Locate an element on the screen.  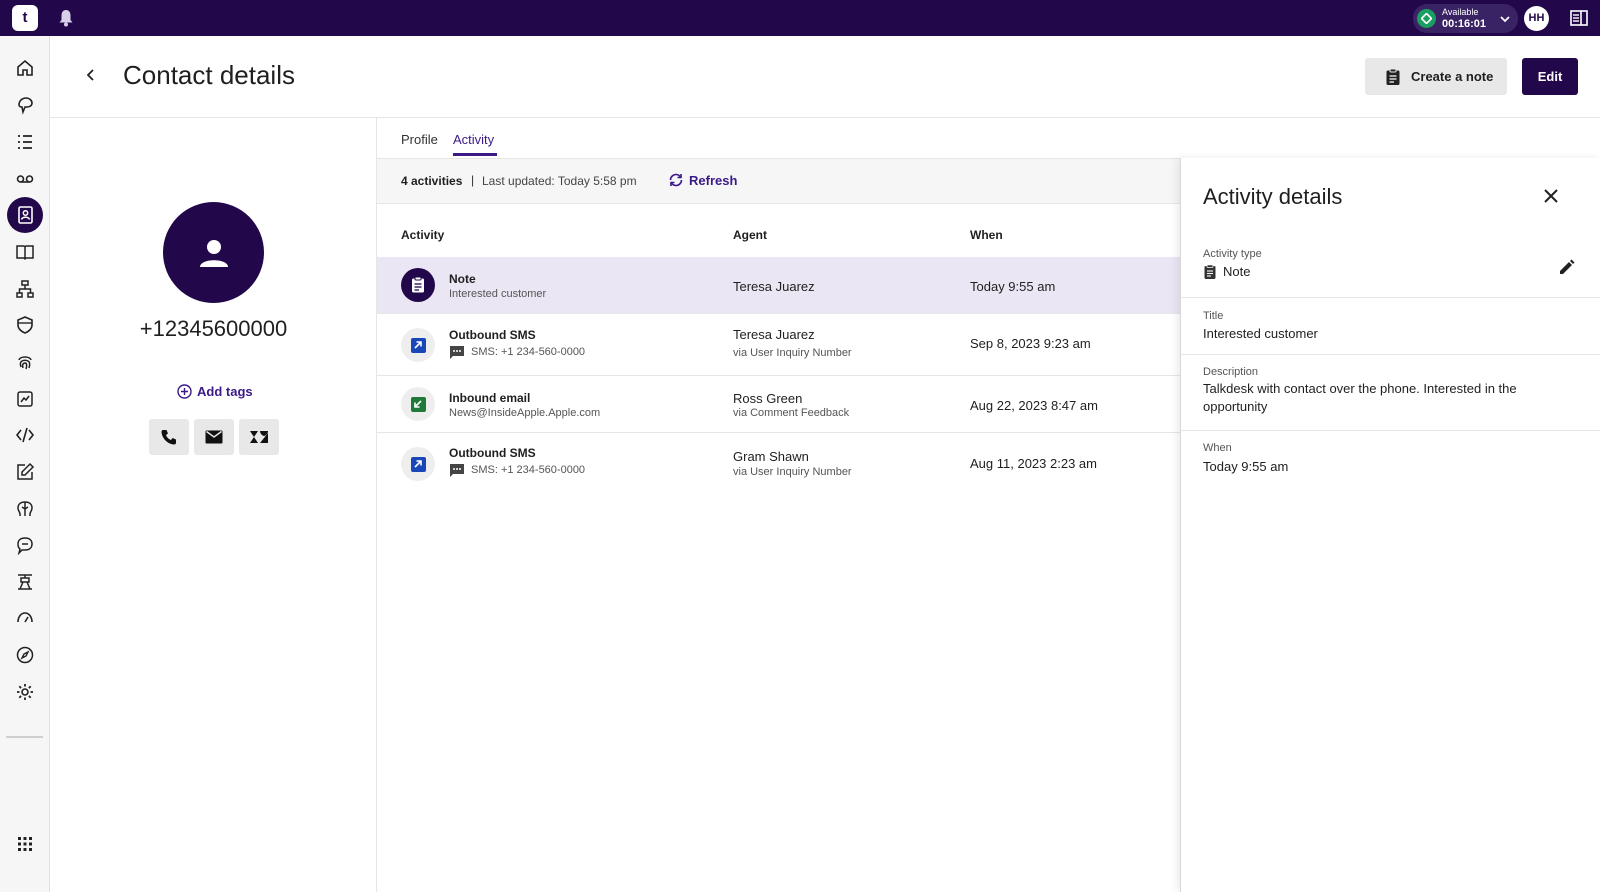
contacts-icon is located at coordinates (25, 215).